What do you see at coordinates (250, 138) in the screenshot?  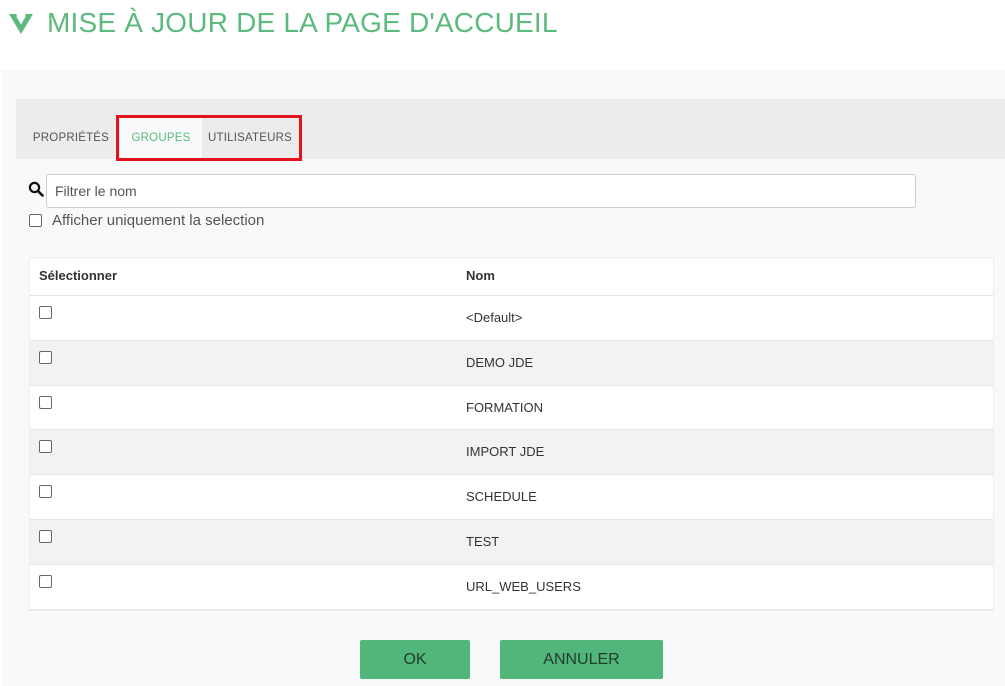 I see `tab-utilisateurs: UTILISATEURS` at bounding box center [250, 138].